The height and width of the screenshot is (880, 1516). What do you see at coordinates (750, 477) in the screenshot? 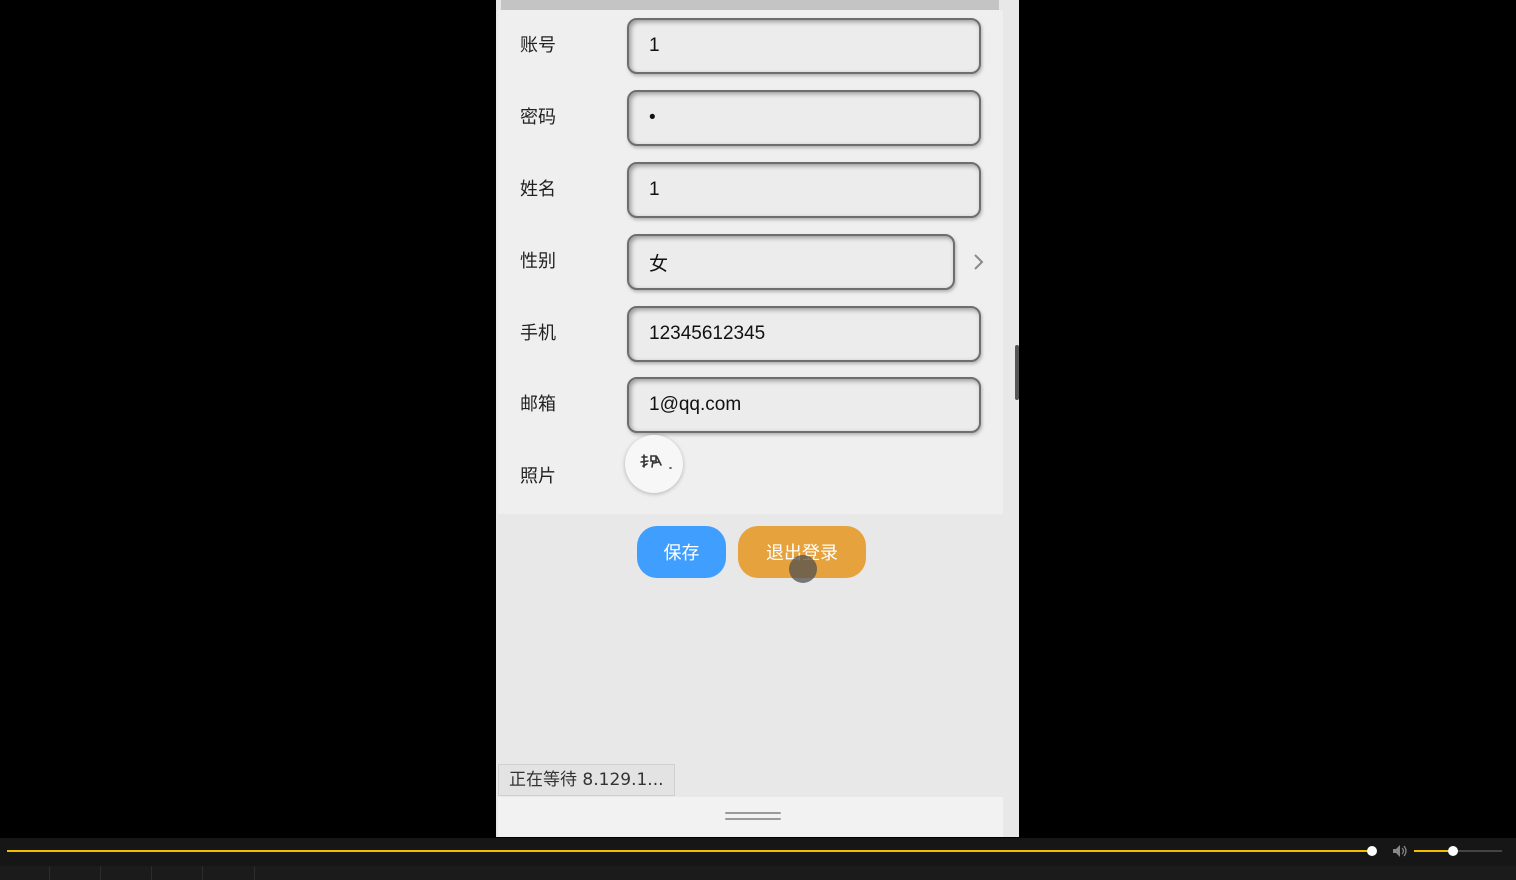
I see `photo-row: 照片` at bounding box center [750, 477].